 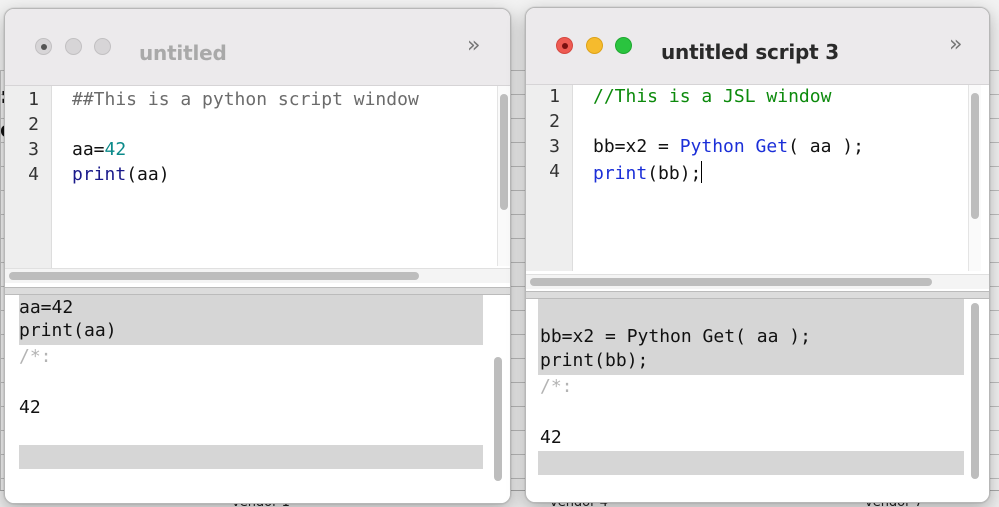 I want to click on log-line: print(bb);, so click(x=594, y=360).